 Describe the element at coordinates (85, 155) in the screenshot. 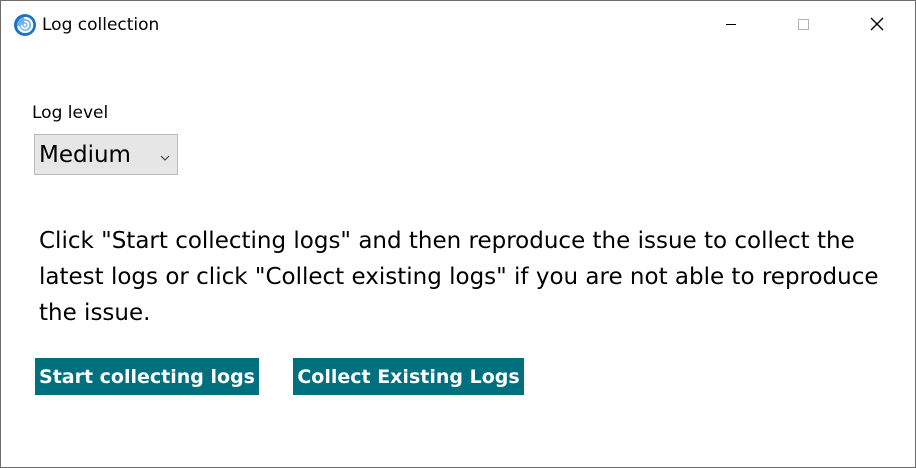

I see `log-level-selected-value: Medium` at that location.